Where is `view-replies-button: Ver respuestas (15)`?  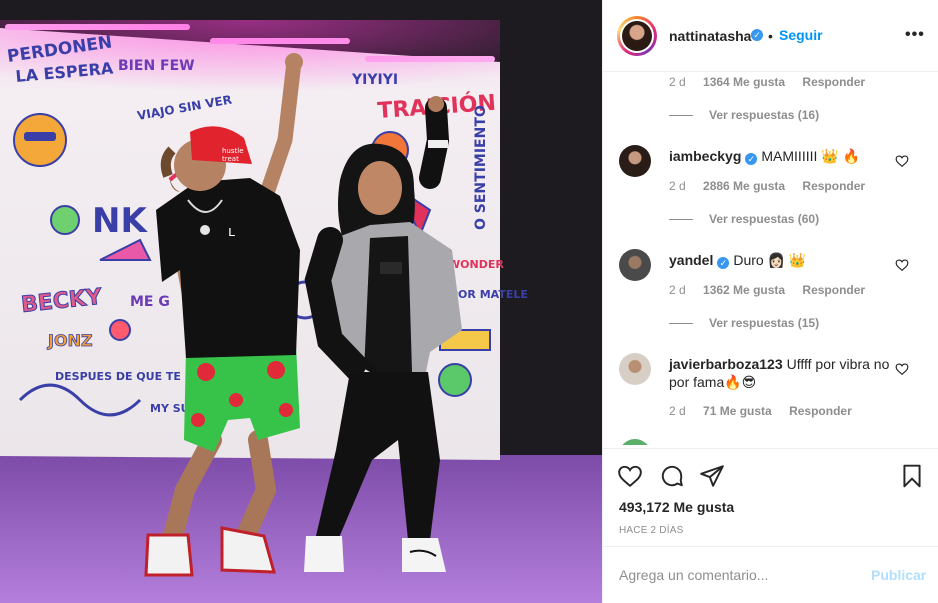 view-replies-button: Ver respuestas (15) is located at coordinates (744, 323).